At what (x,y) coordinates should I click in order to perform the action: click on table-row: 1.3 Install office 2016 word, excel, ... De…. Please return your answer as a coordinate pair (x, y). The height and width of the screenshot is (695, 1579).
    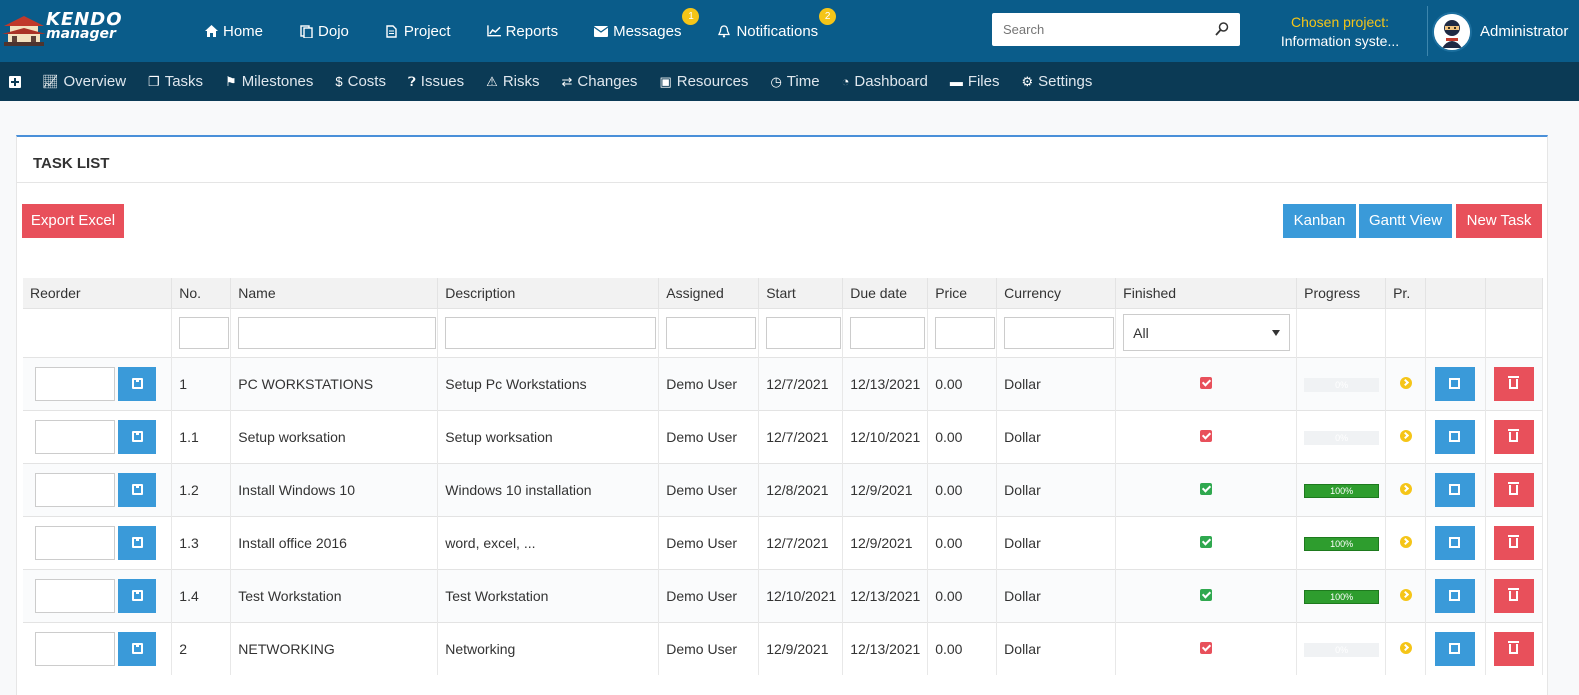
    Looking at the image, I should click on (783, 542).